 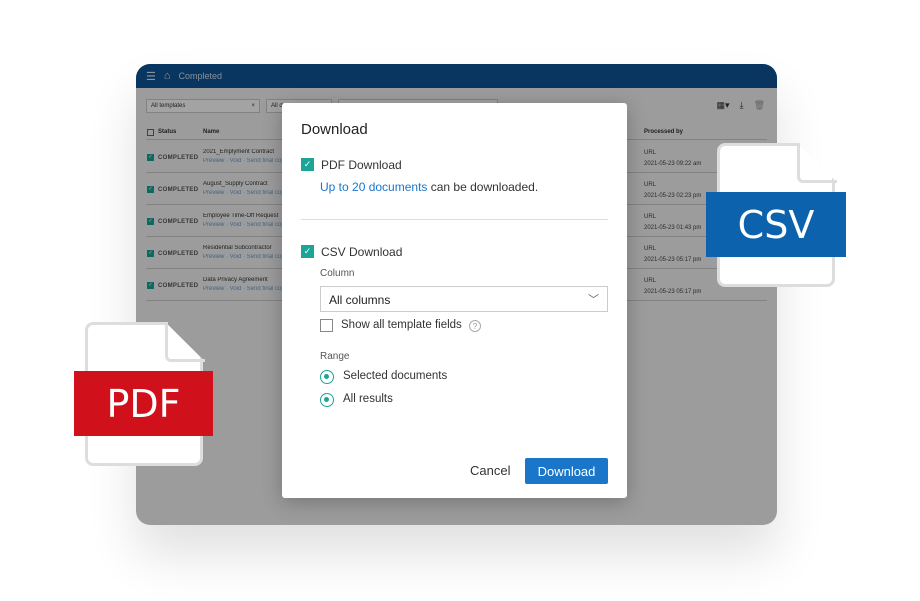 What do you see at coordinates (337, 273) in the screenshot?
I see `column-label: Column` at bounding box center [337, 273].